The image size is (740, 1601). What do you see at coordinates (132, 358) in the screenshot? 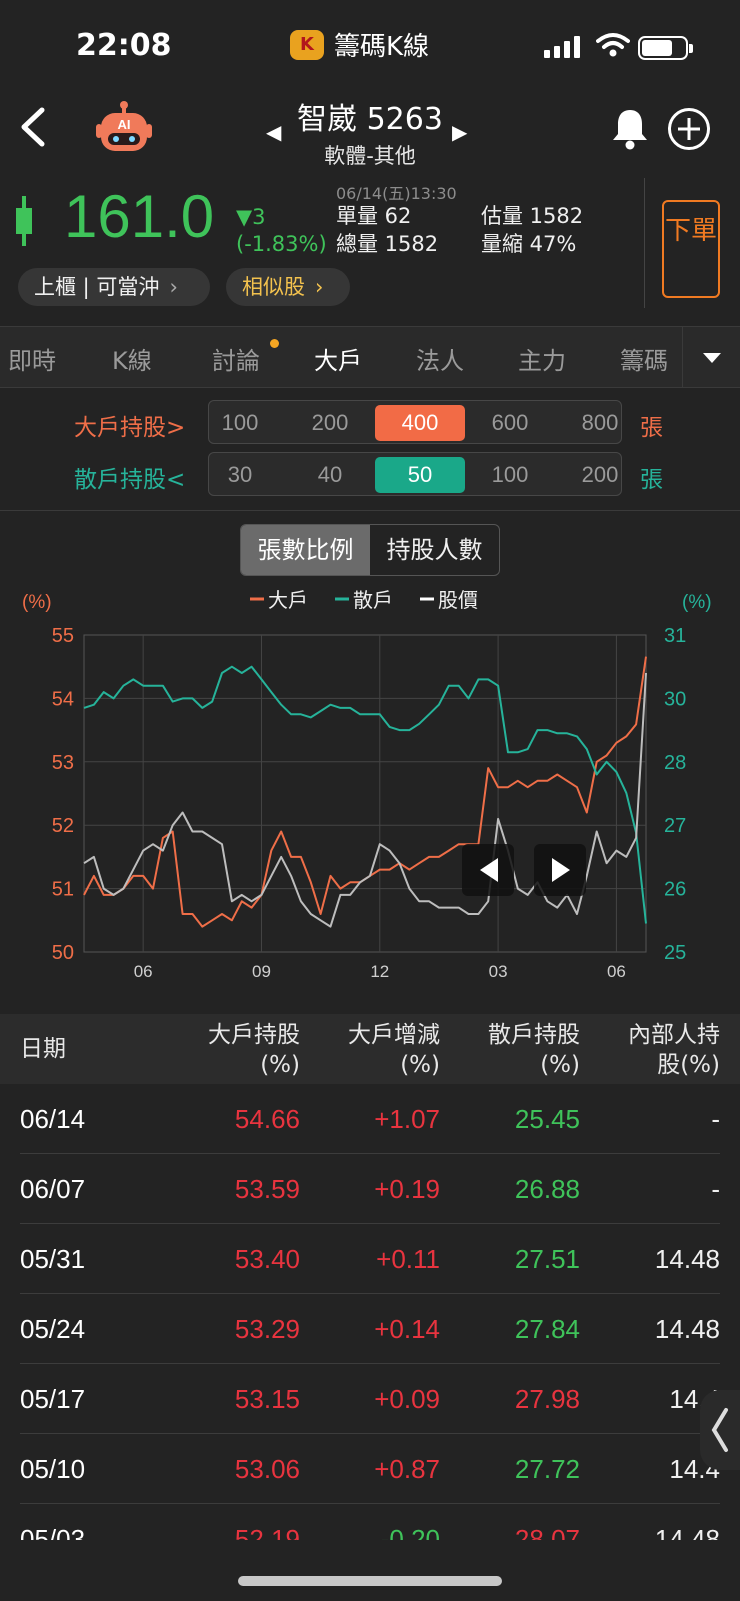
I see `tab-kline: K線` at bounding box center [132, 358].